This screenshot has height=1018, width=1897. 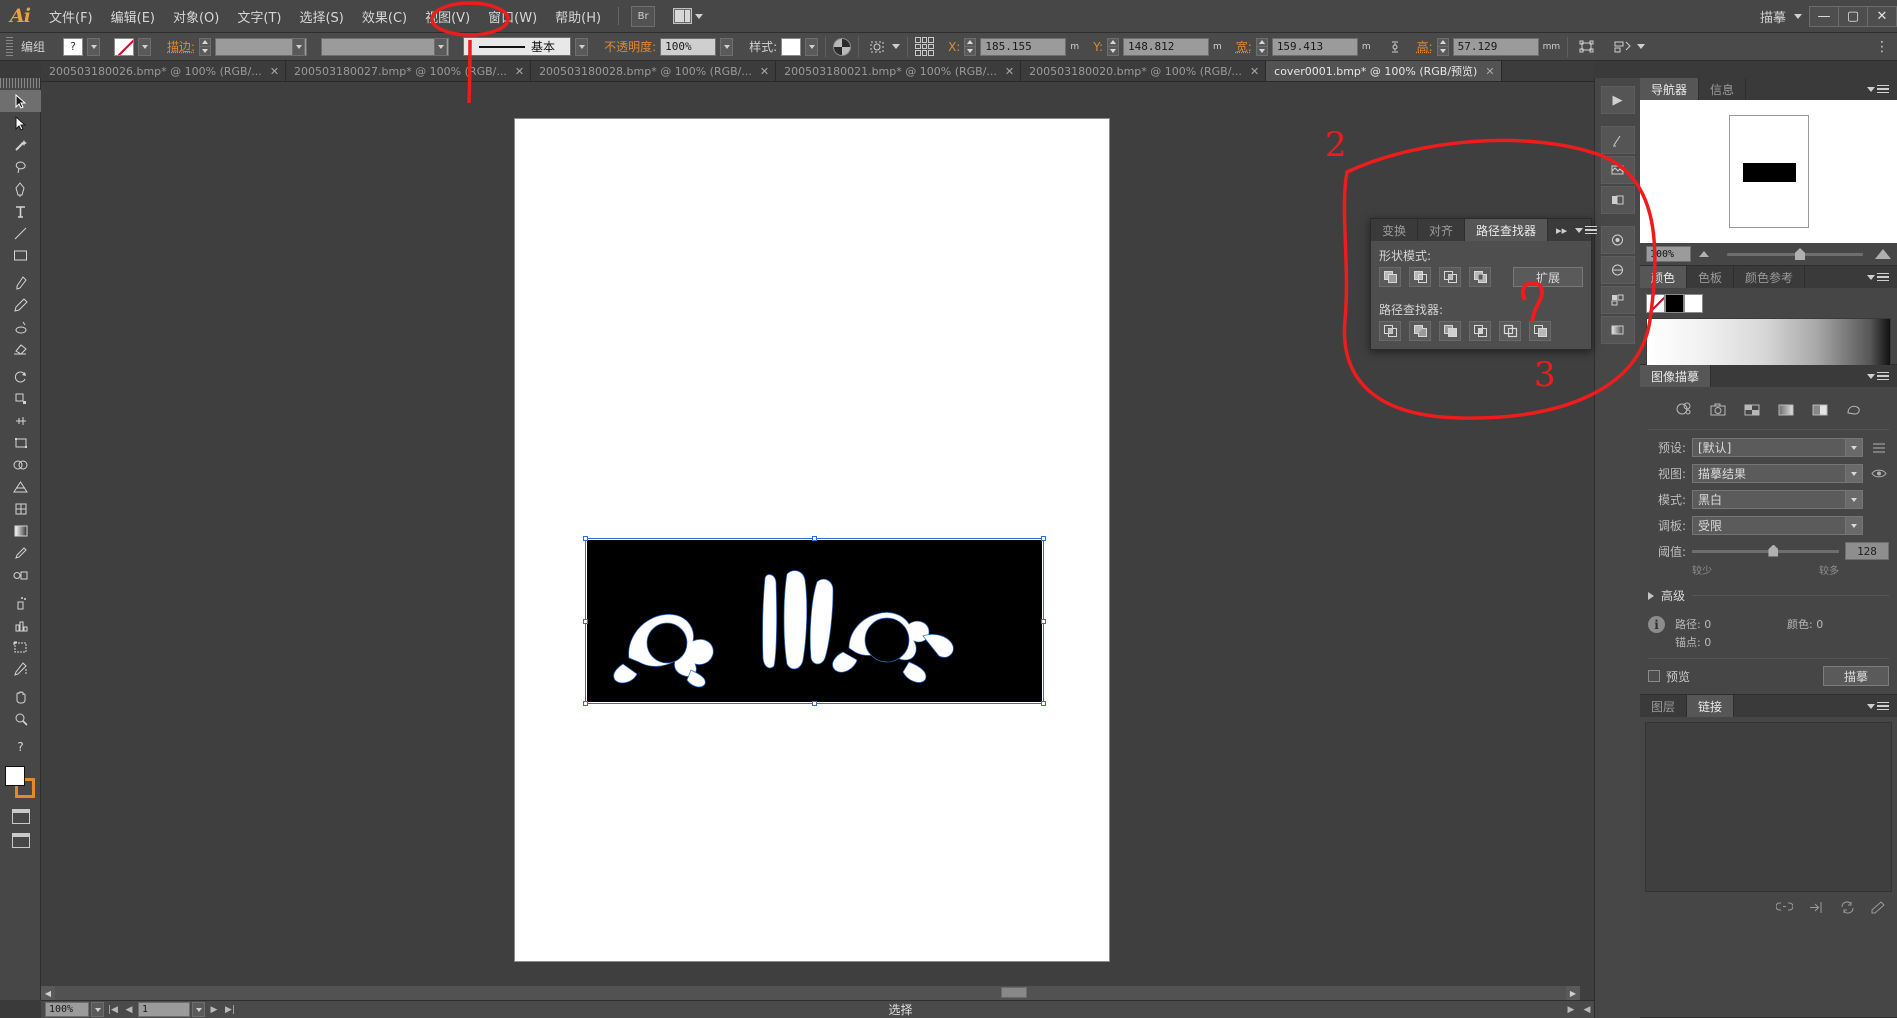 What do you see at coordinates (1617, 200) in the screenshot?
I see `rail-transparency-icon` at bounding box center [1617, 200].